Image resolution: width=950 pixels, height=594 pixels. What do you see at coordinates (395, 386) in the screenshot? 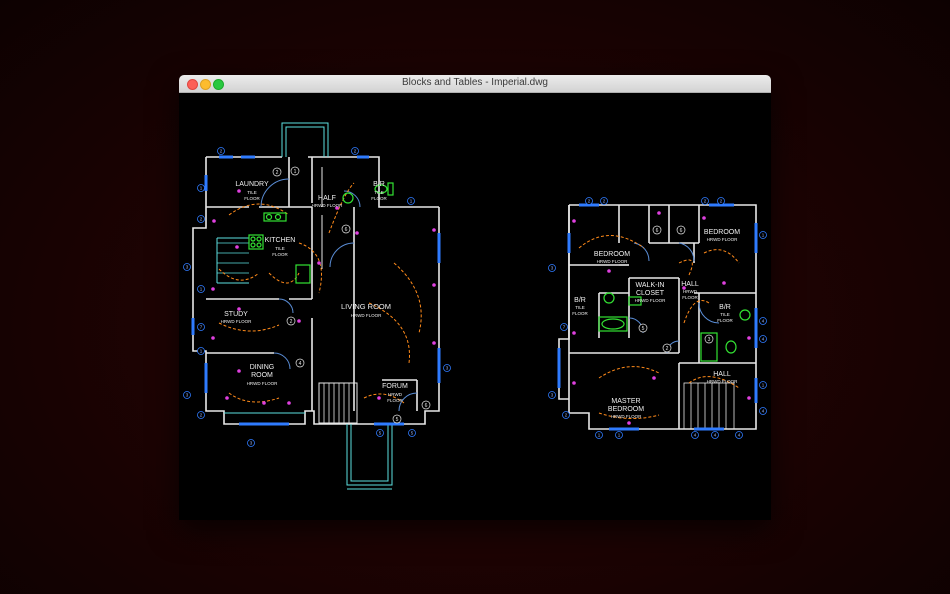
I see `label-forum: FORUM` at bounding box center [395, 386].